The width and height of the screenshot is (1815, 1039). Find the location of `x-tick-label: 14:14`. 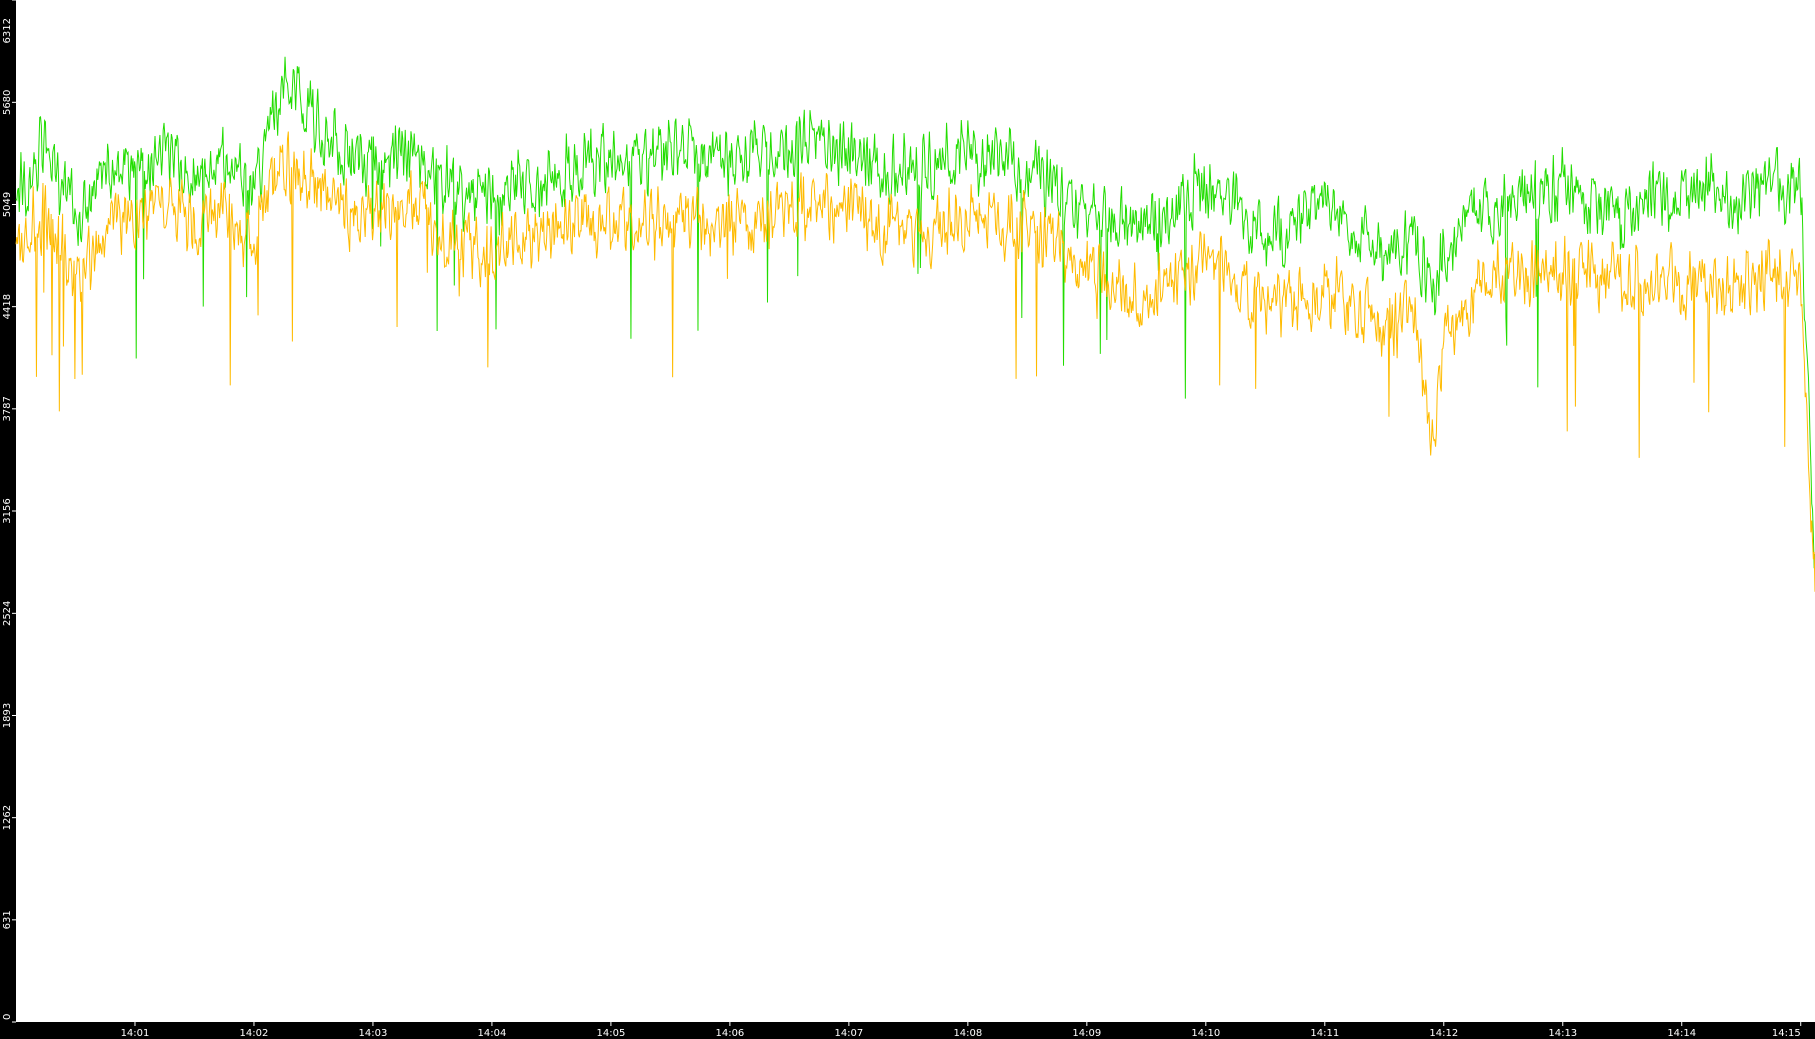

x-tick-label: 14:14 is located at coordinates (1681, 1033).